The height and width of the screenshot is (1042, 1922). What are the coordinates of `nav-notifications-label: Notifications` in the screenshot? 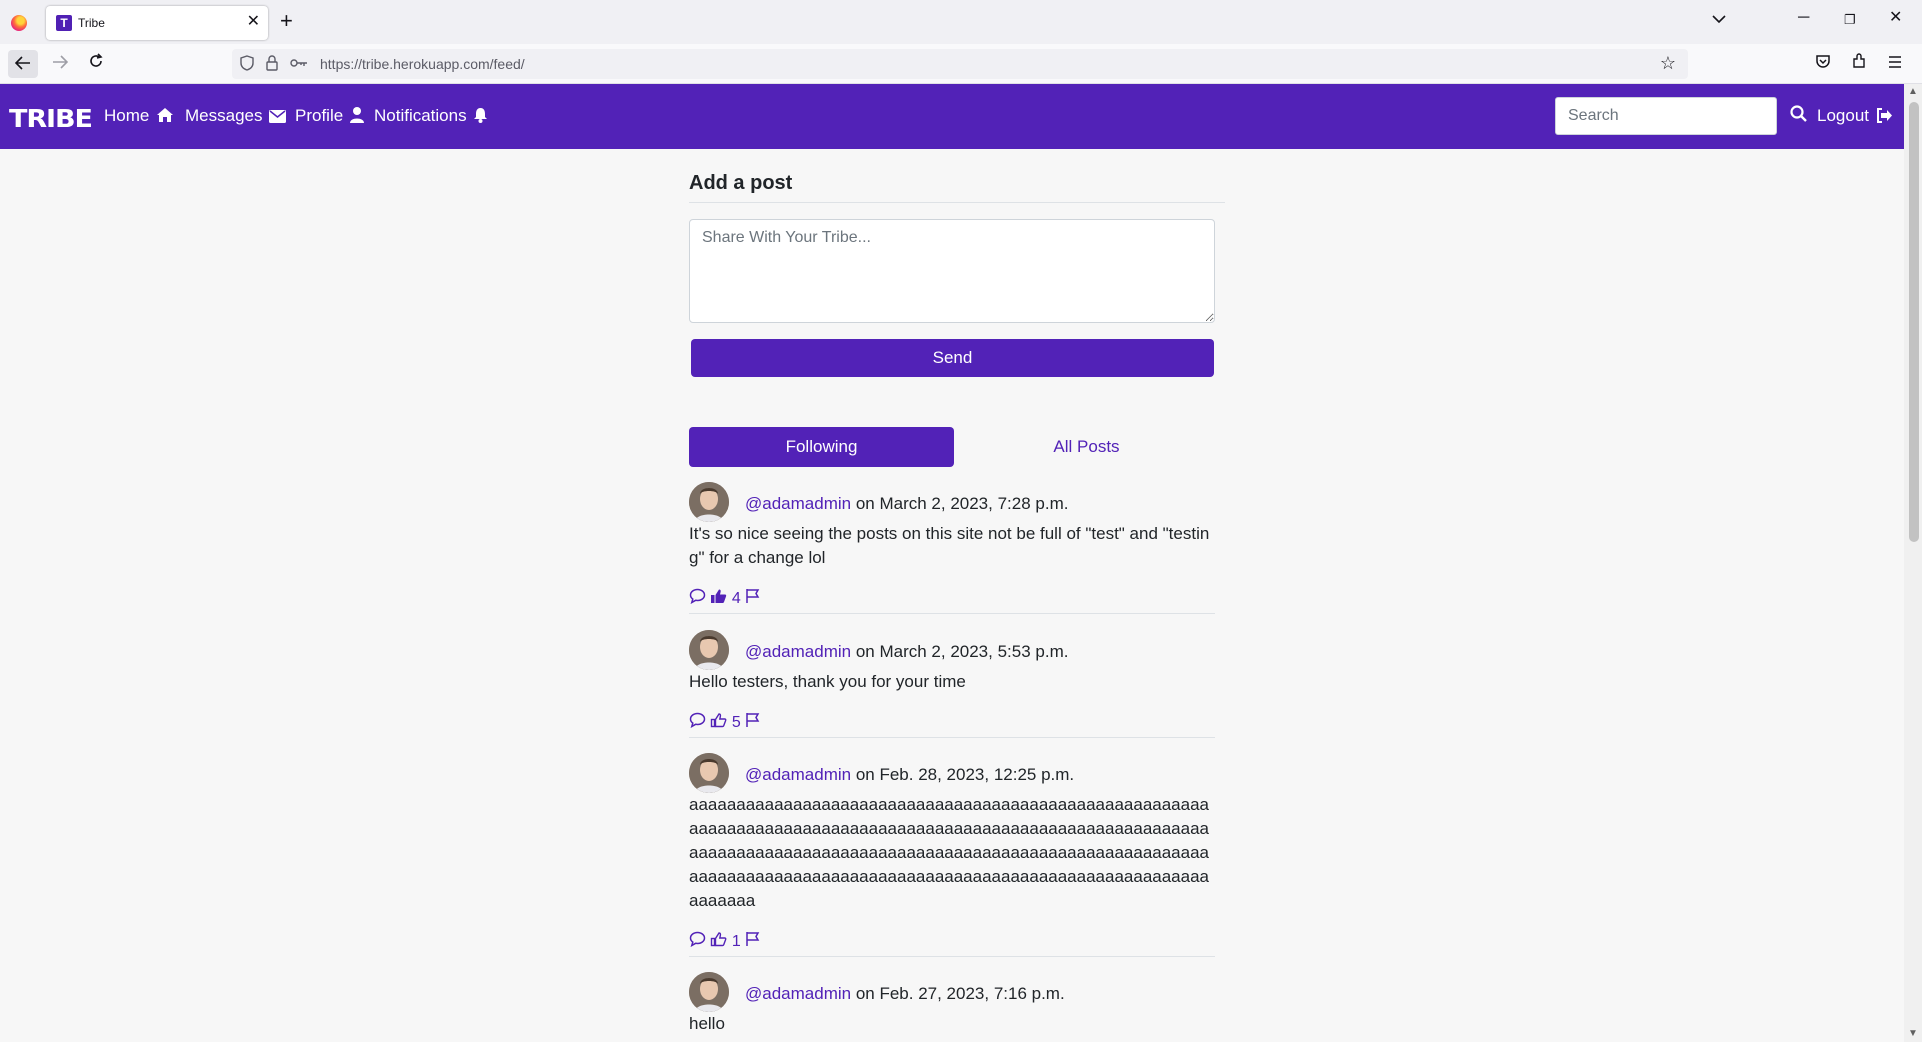 It's located at (420, 115).